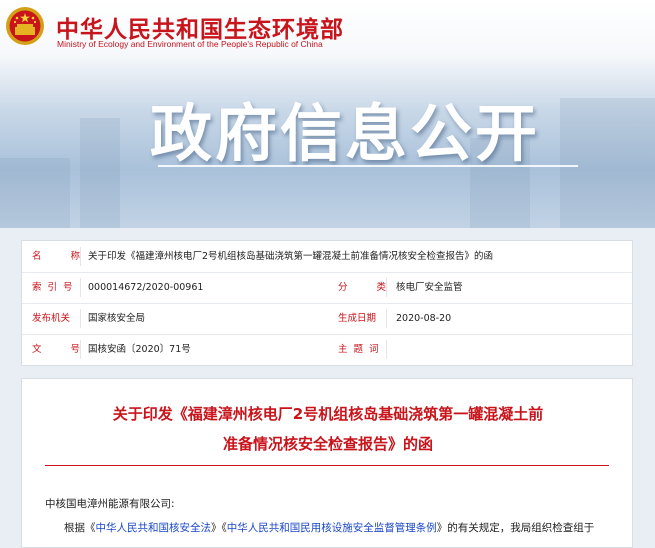  Describe the element at coordinates (146, 287) in the screenshot. I see `index-value: 000014672/2020-00961` at that location.